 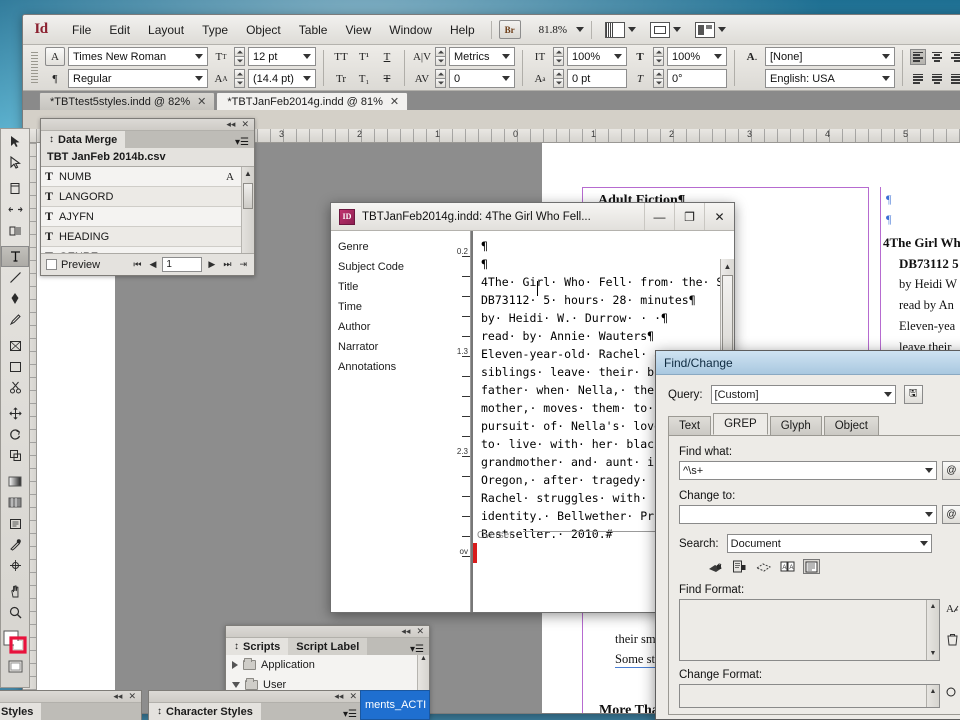 I want to click on content-collector-tool, so click(x=15, y=230).